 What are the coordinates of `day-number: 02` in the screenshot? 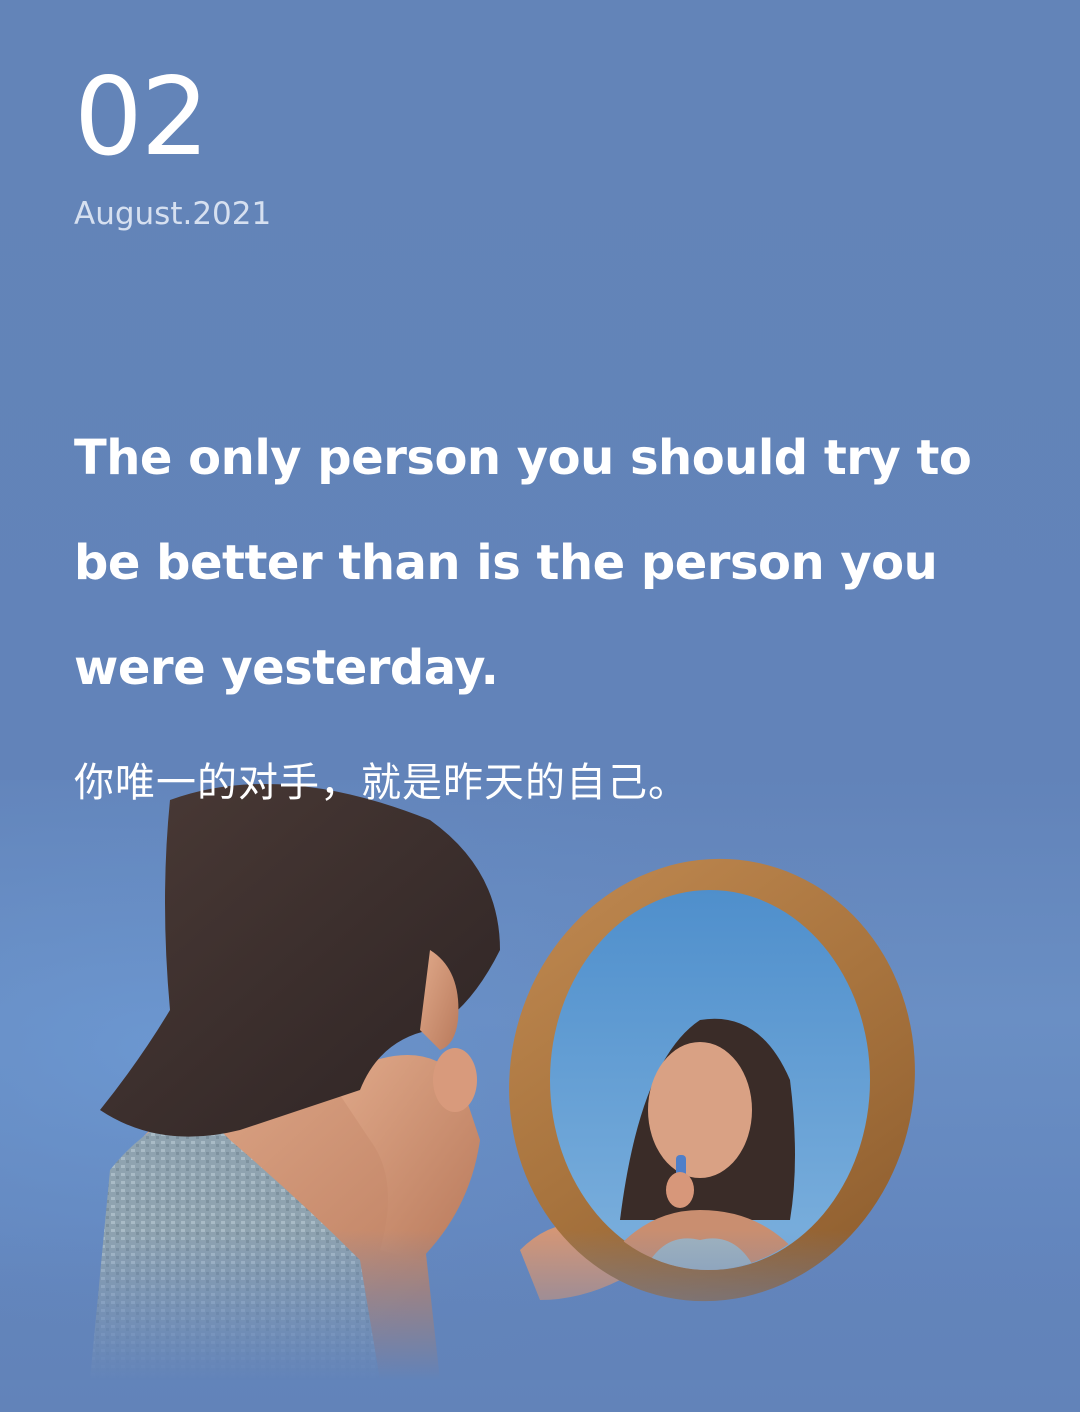 It's located at (141, 117).